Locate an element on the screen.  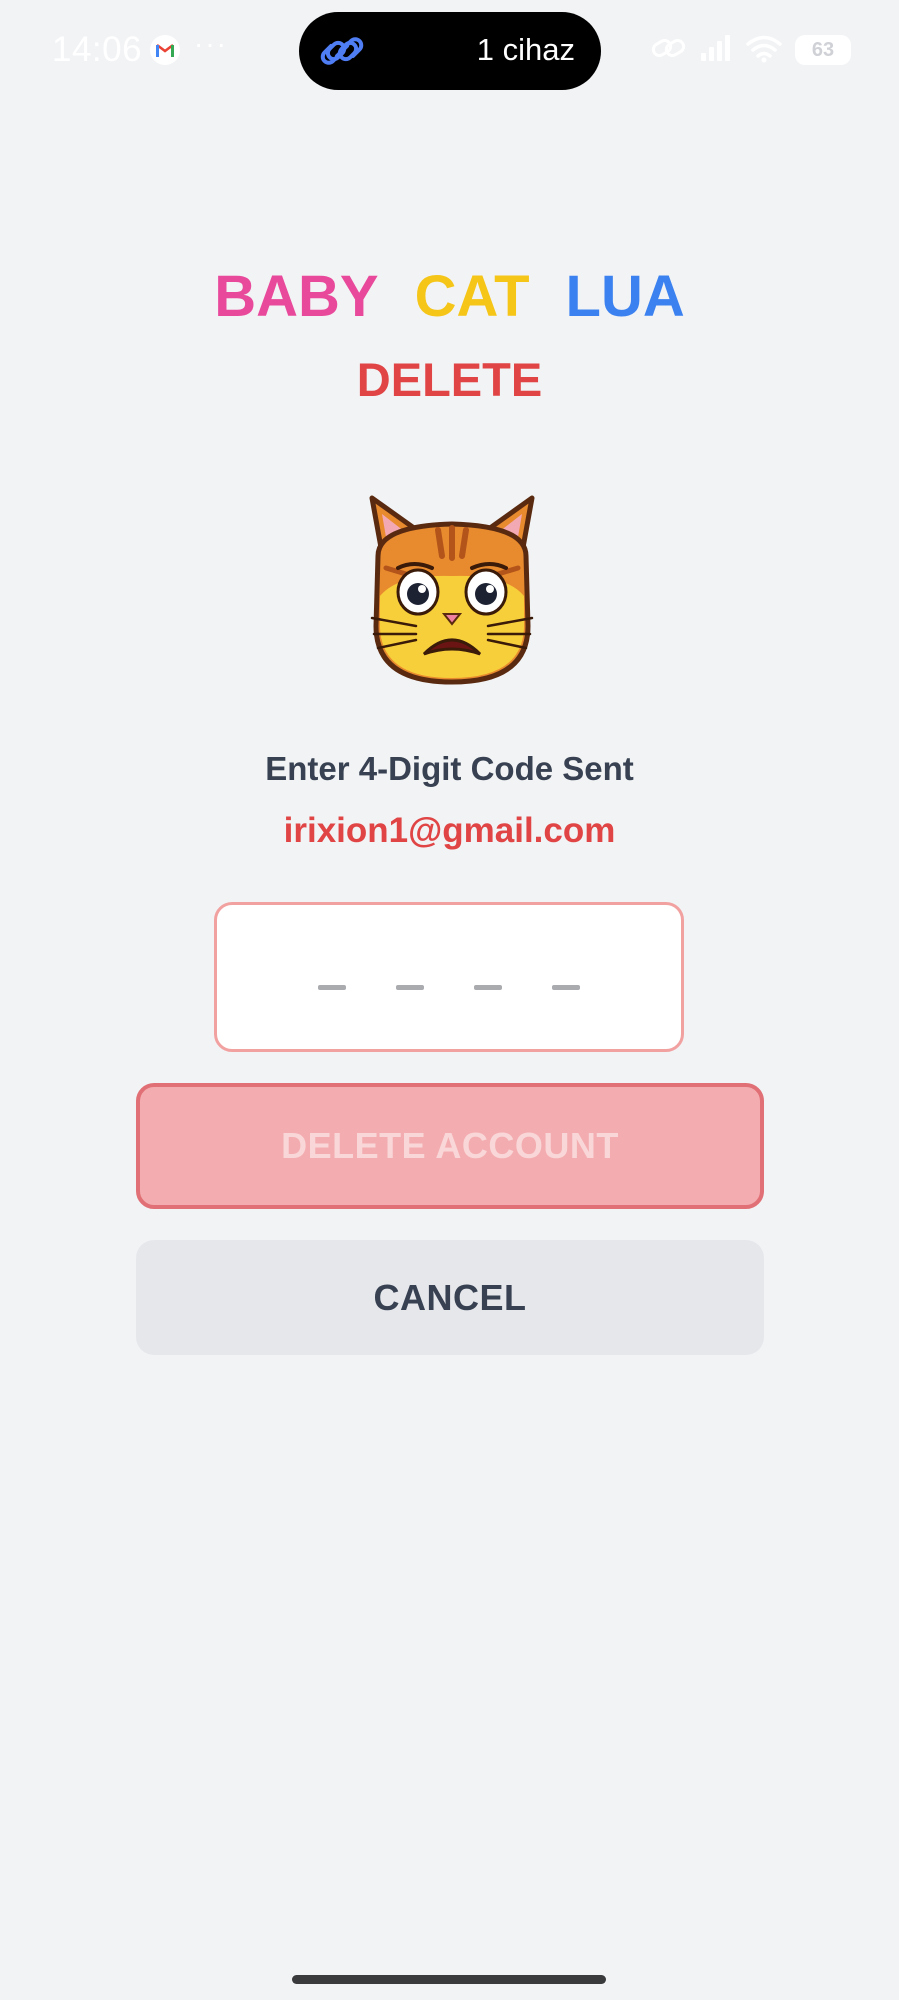
link-icon is located at coordinates (342, 51).